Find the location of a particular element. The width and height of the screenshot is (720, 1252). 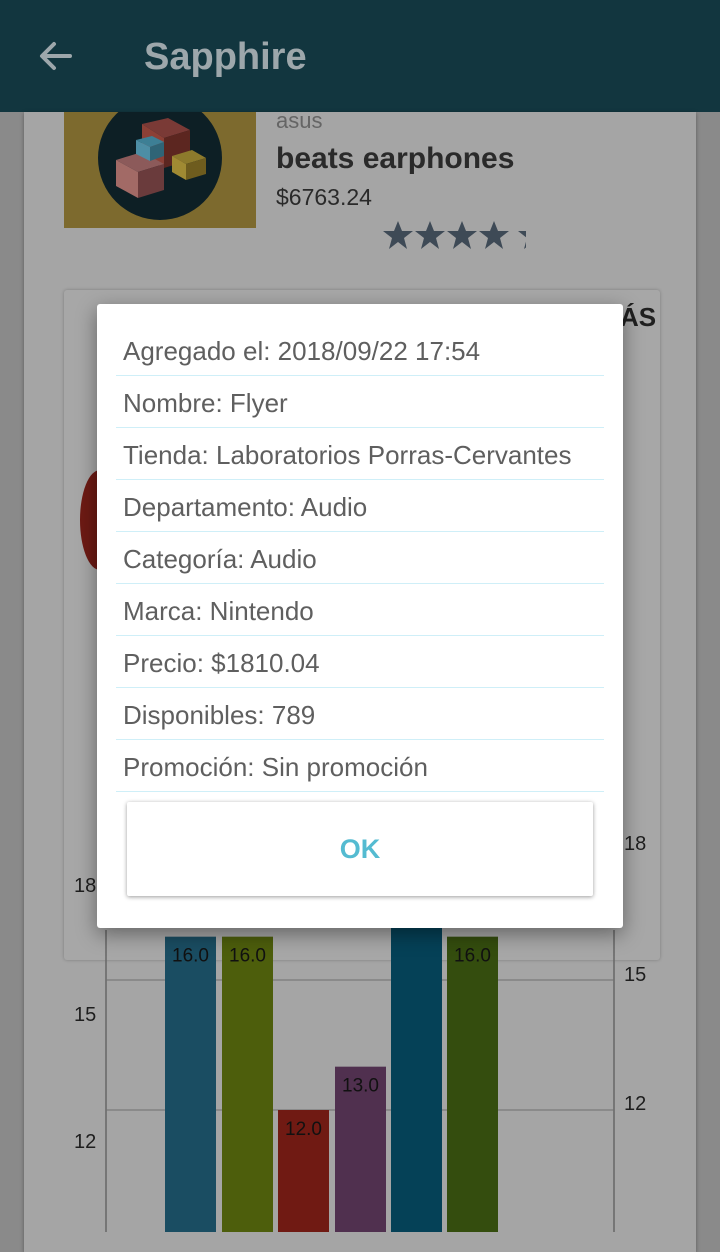

detail-row: Nombre: Flyer is located at coordinates (360, 402).